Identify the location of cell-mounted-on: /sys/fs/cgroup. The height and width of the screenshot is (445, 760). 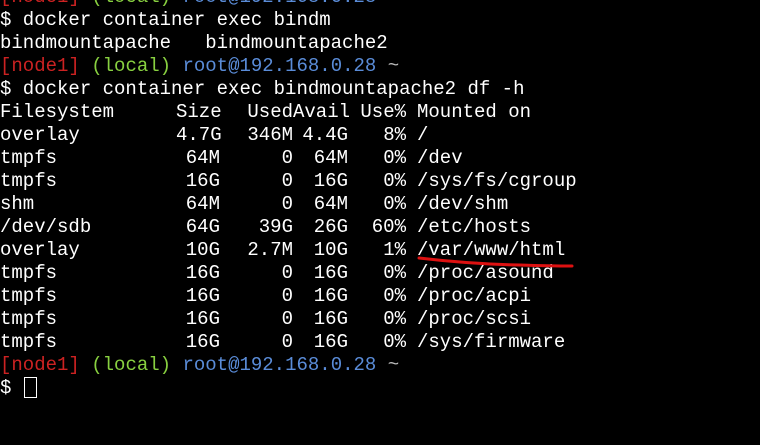
(497, 181).